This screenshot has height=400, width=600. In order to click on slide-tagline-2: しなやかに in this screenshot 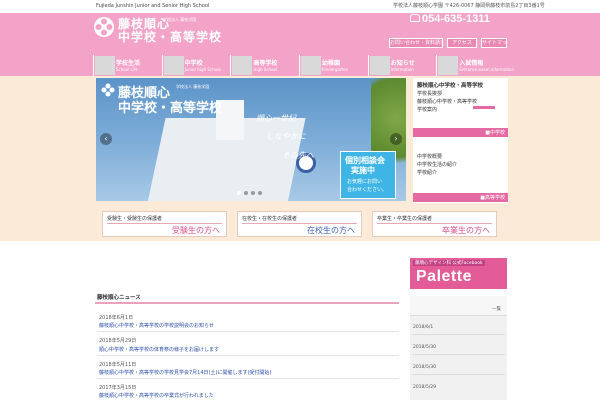, I will do `click(286, 136)`.